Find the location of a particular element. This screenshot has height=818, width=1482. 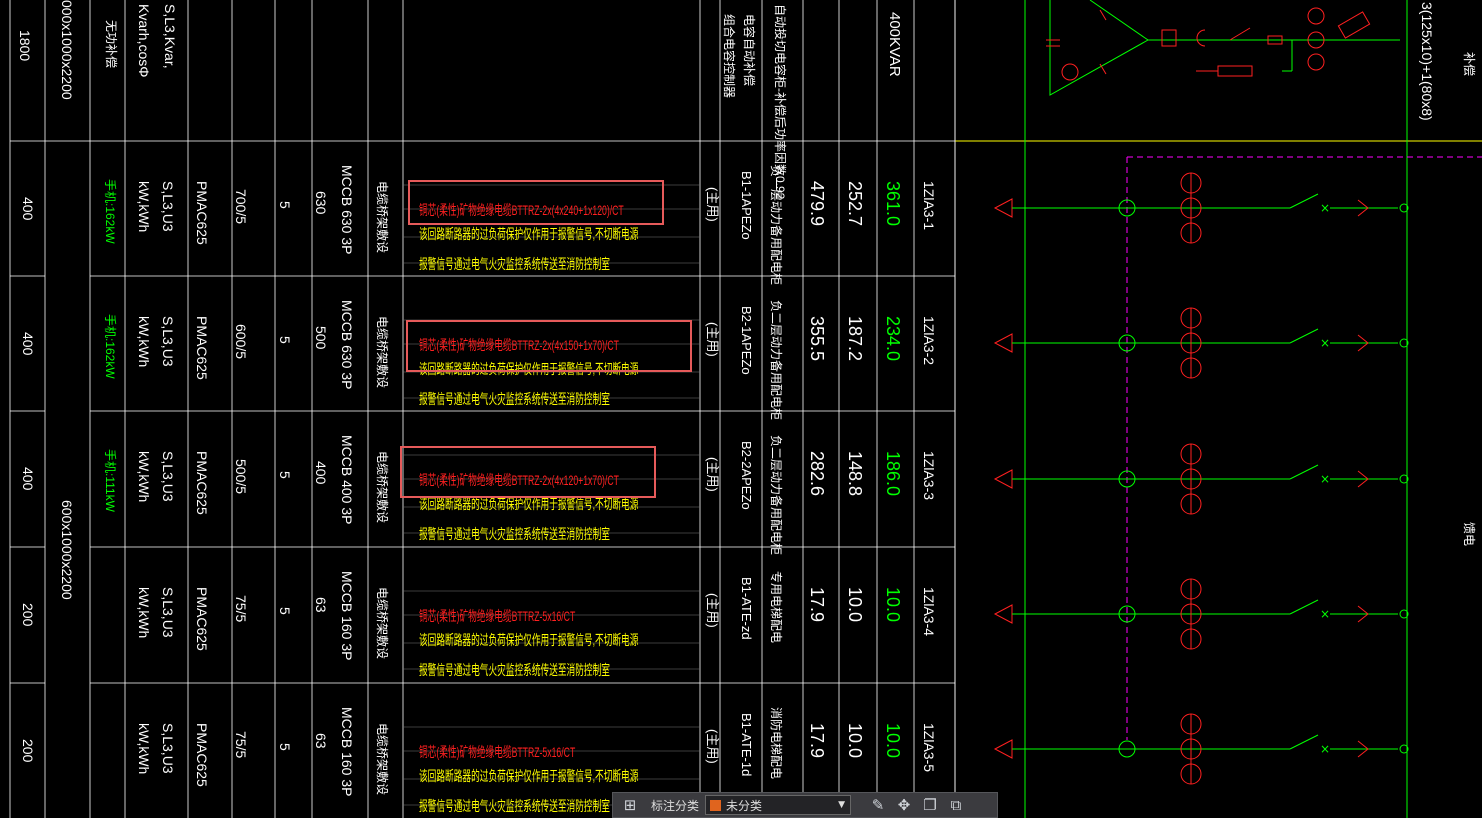

category-swatch is located at coordinates (716, 805).